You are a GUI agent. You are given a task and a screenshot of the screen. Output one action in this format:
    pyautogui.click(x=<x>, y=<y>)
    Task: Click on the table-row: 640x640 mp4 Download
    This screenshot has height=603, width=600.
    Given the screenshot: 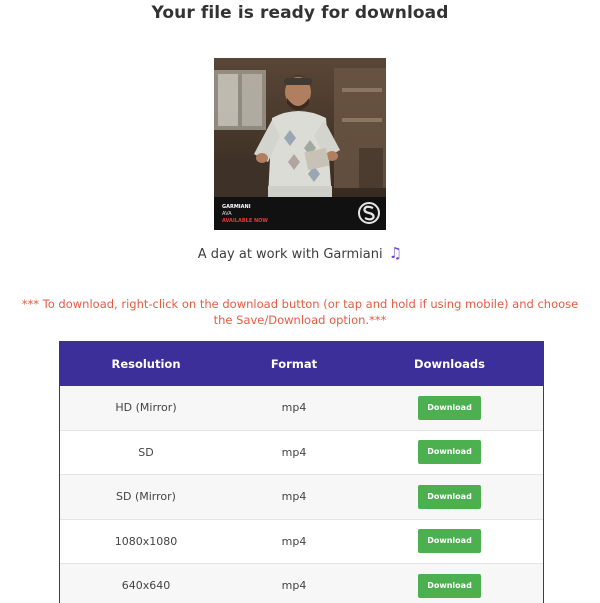 What is the action you would take?
    pyautogui.click(x=301, y=583)
    